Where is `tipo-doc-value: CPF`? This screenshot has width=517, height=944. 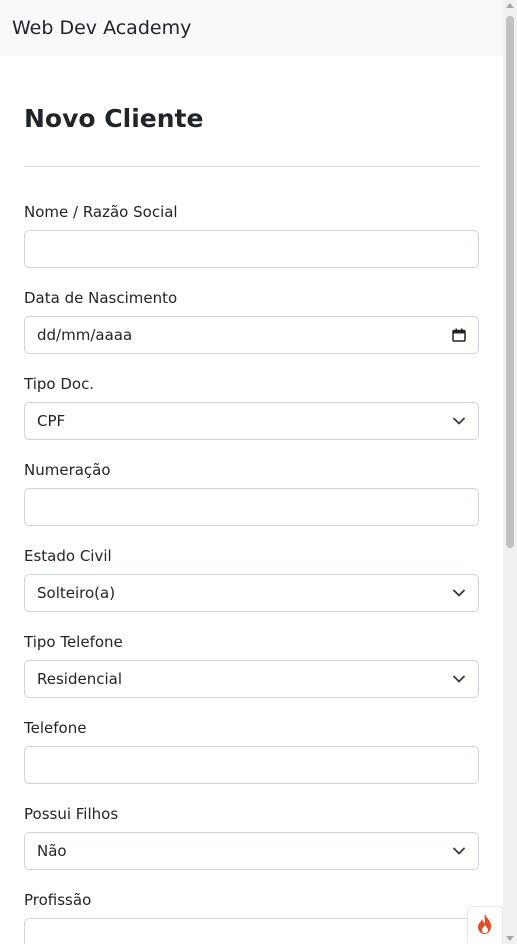
tipo-doc-value: CPF is located at coordinates (51, 421).